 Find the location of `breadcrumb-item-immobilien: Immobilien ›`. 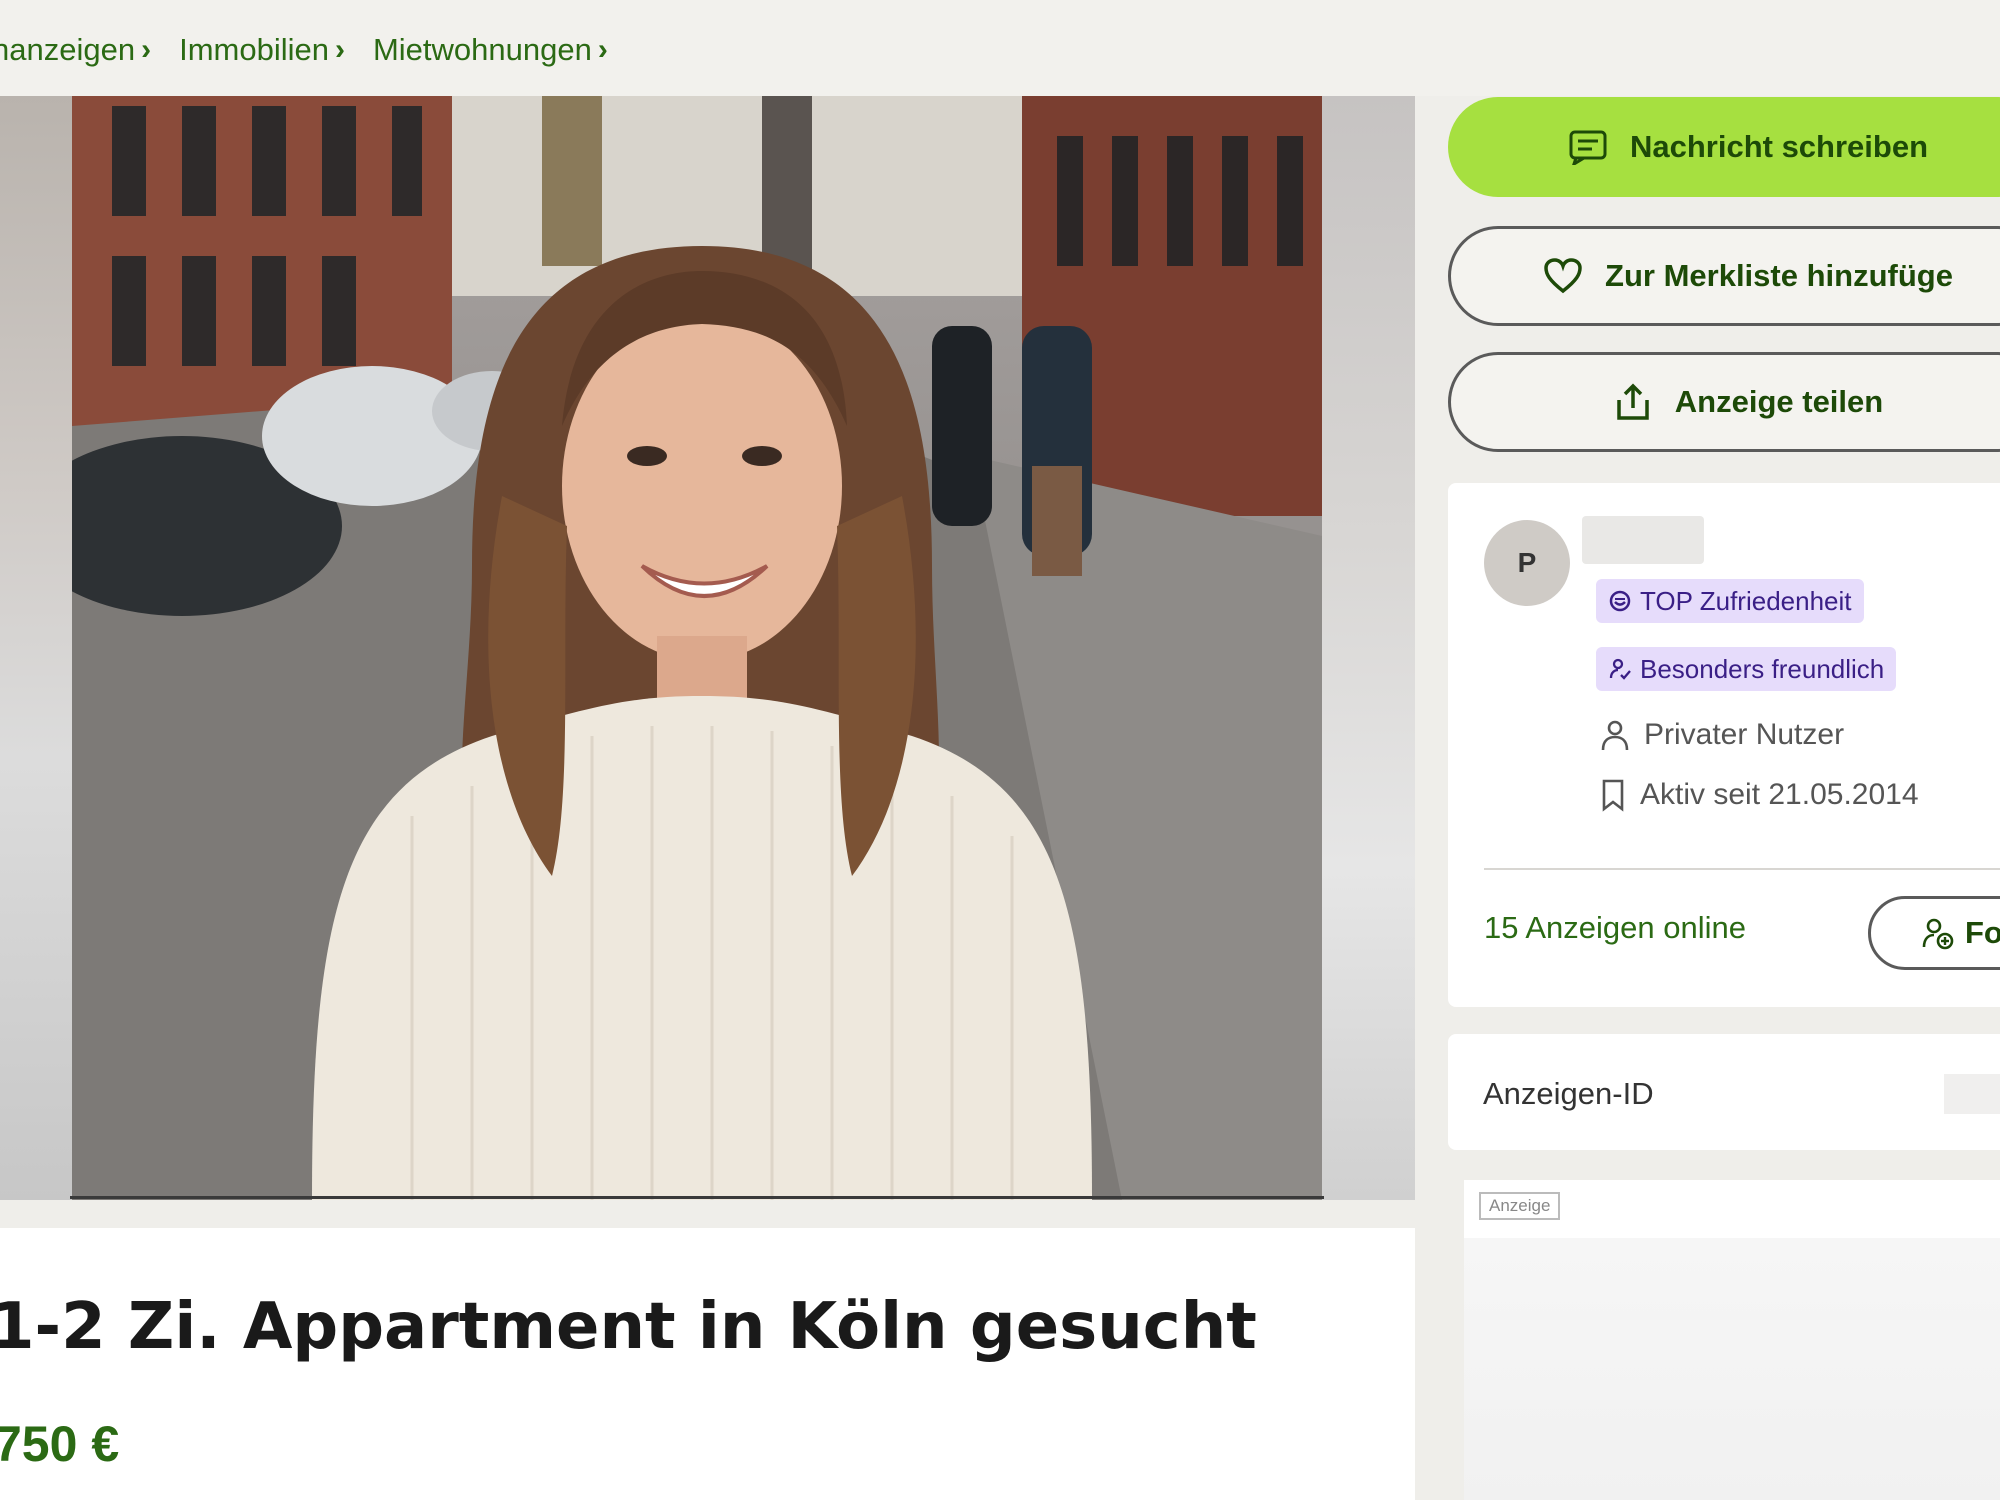

breadcrumb-item-immobilien: Immobilien › is located at coordinates (262, 50).